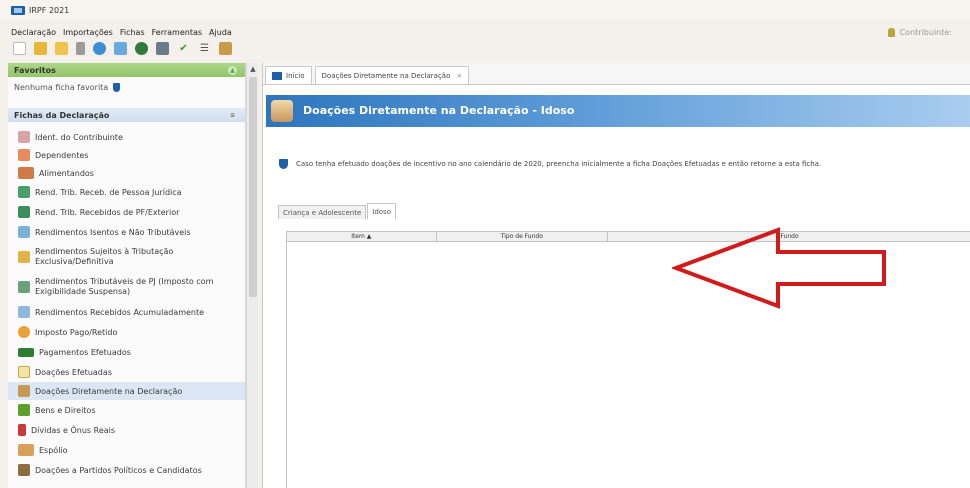 This screenshot has width=970, height=488. What do you see at coordinates (24, 410) in the screenshot?
I see `assets-icon` at bounding box center [24, 410].